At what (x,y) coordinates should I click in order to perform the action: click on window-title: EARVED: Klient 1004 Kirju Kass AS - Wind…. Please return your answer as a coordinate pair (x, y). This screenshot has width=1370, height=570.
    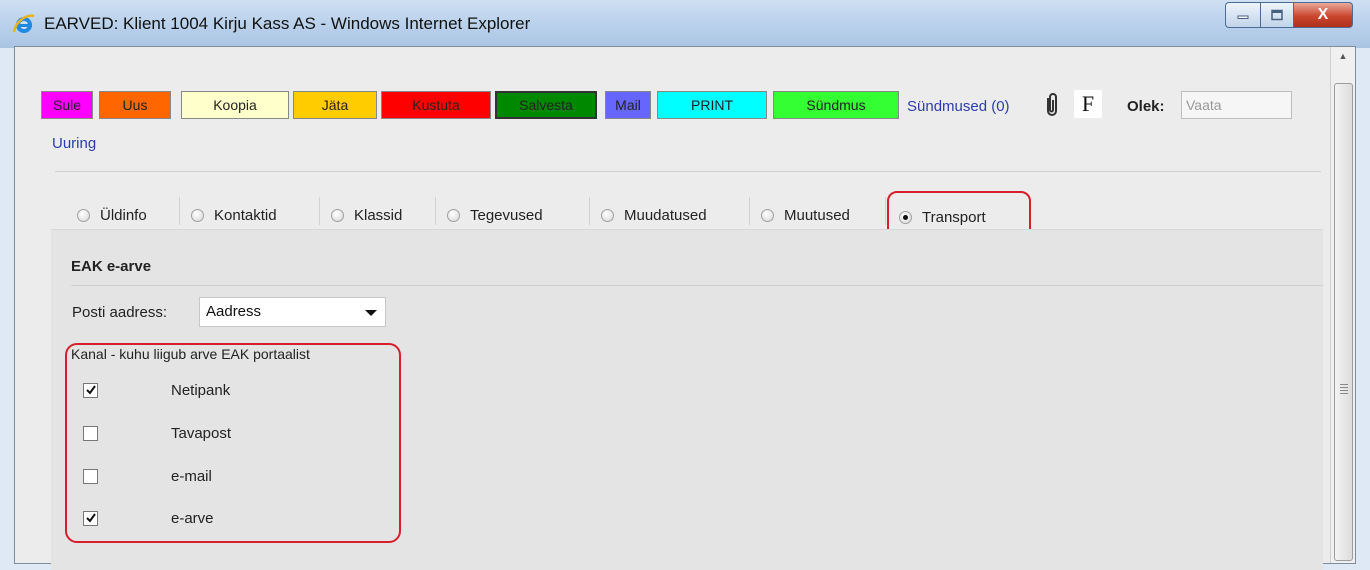
    Looking at the image, I should click on (287, 23).